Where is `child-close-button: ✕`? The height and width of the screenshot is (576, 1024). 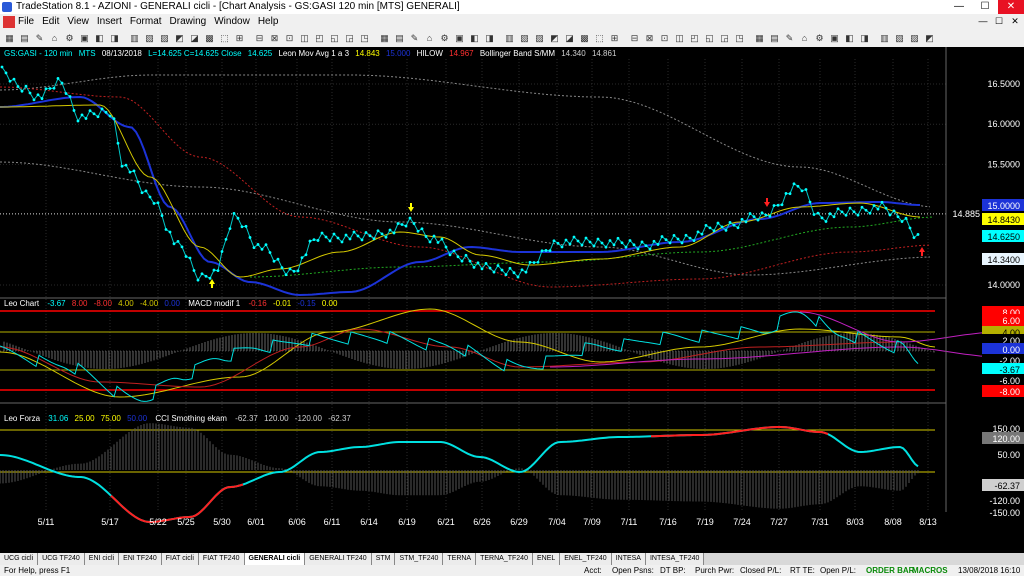 child-close-button: ✕ is located at coordinates (1015, 21).